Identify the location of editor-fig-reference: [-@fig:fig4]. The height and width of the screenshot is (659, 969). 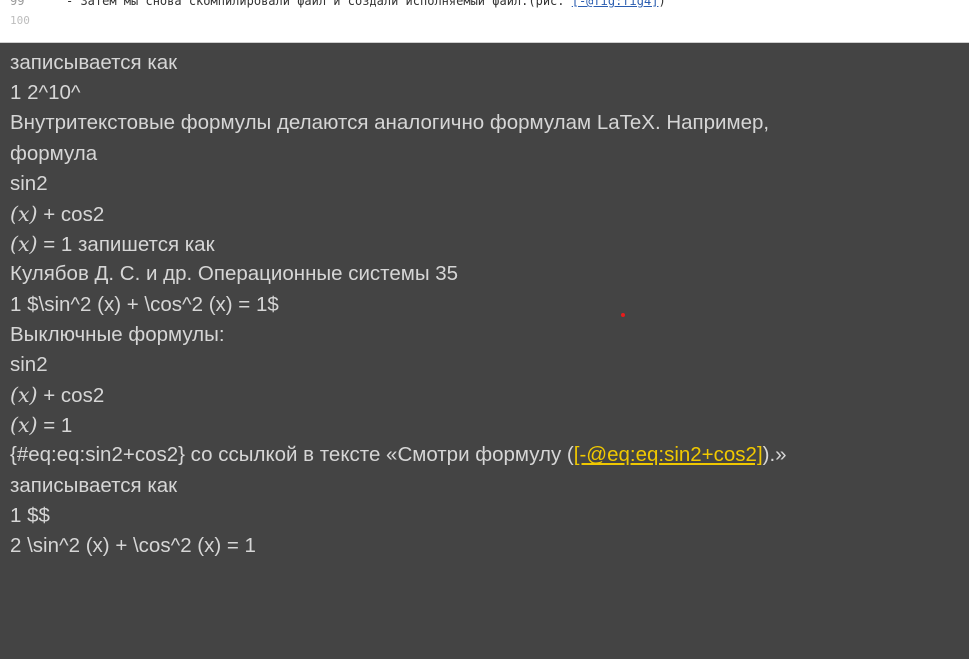
(615, 4).